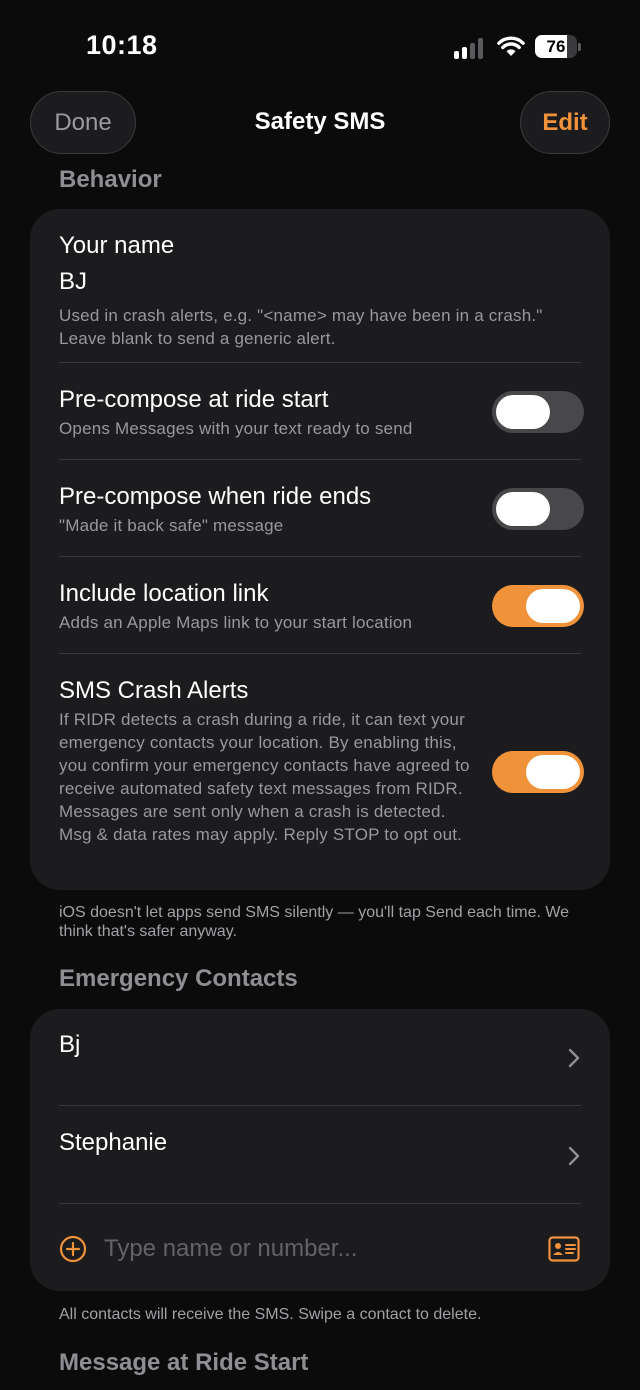 The width and height of the screenshot is (640, 1390). I want to click on contact-row: Bj, so click(320, 1069).